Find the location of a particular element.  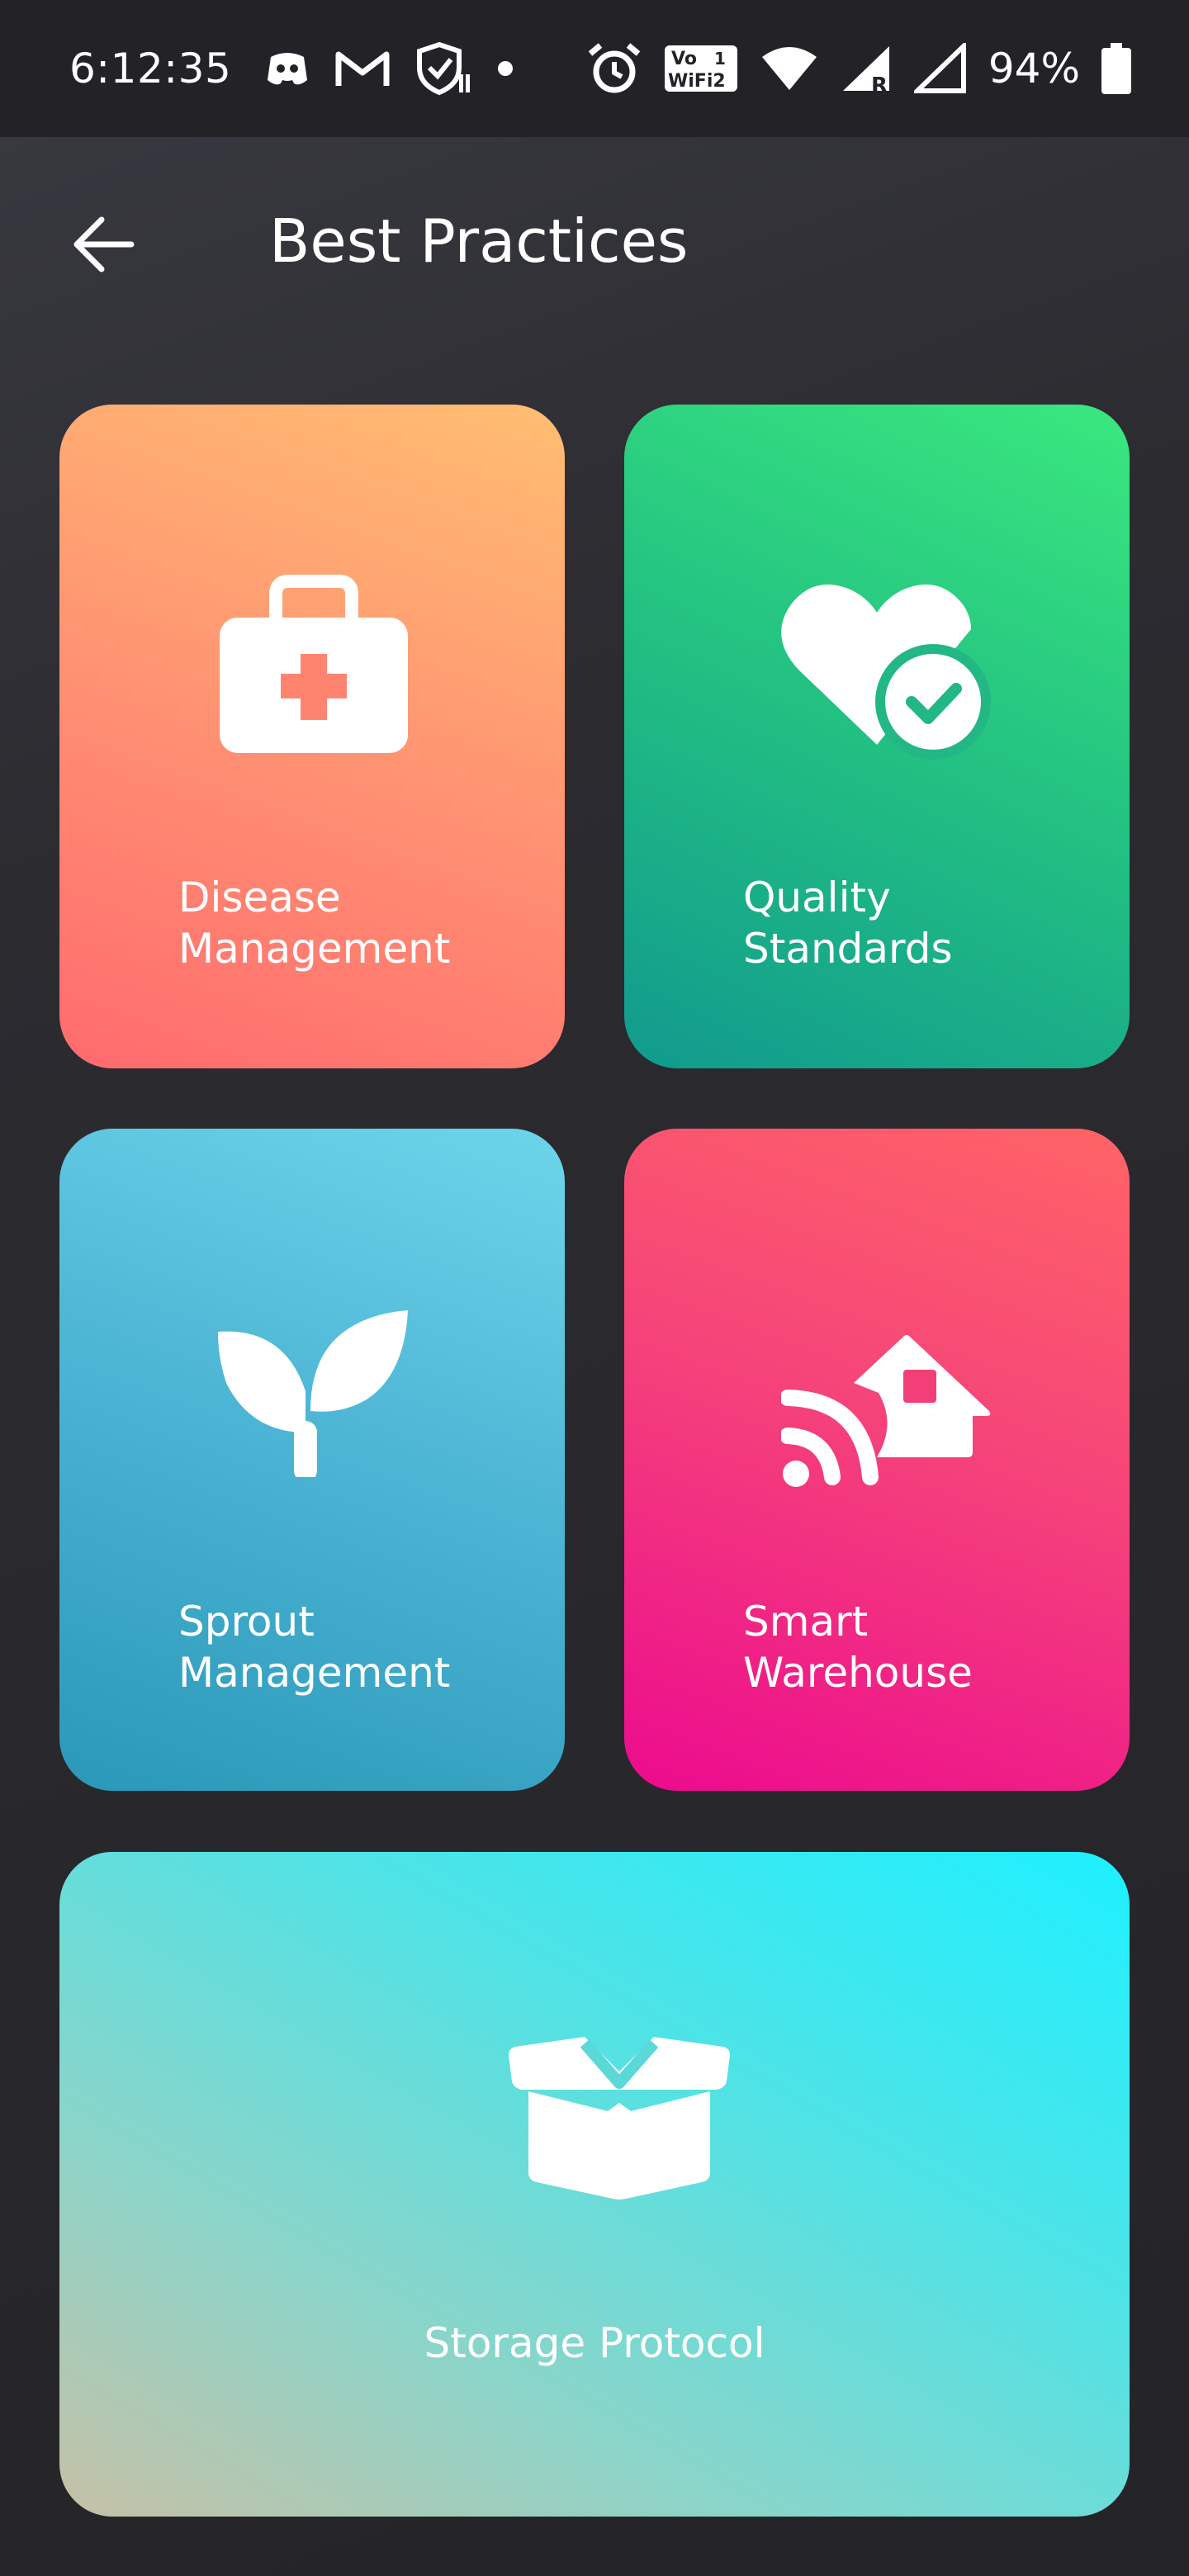

back-button is located at coordinates (103, 244).